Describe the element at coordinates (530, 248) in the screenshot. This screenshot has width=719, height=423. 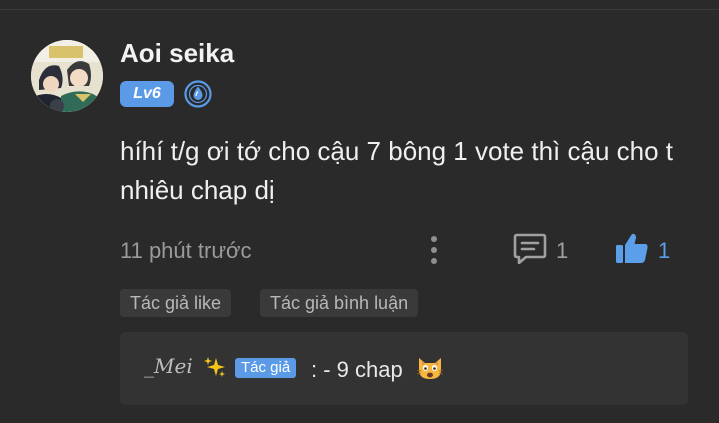
I see `comment-bubble-icon` at that location.